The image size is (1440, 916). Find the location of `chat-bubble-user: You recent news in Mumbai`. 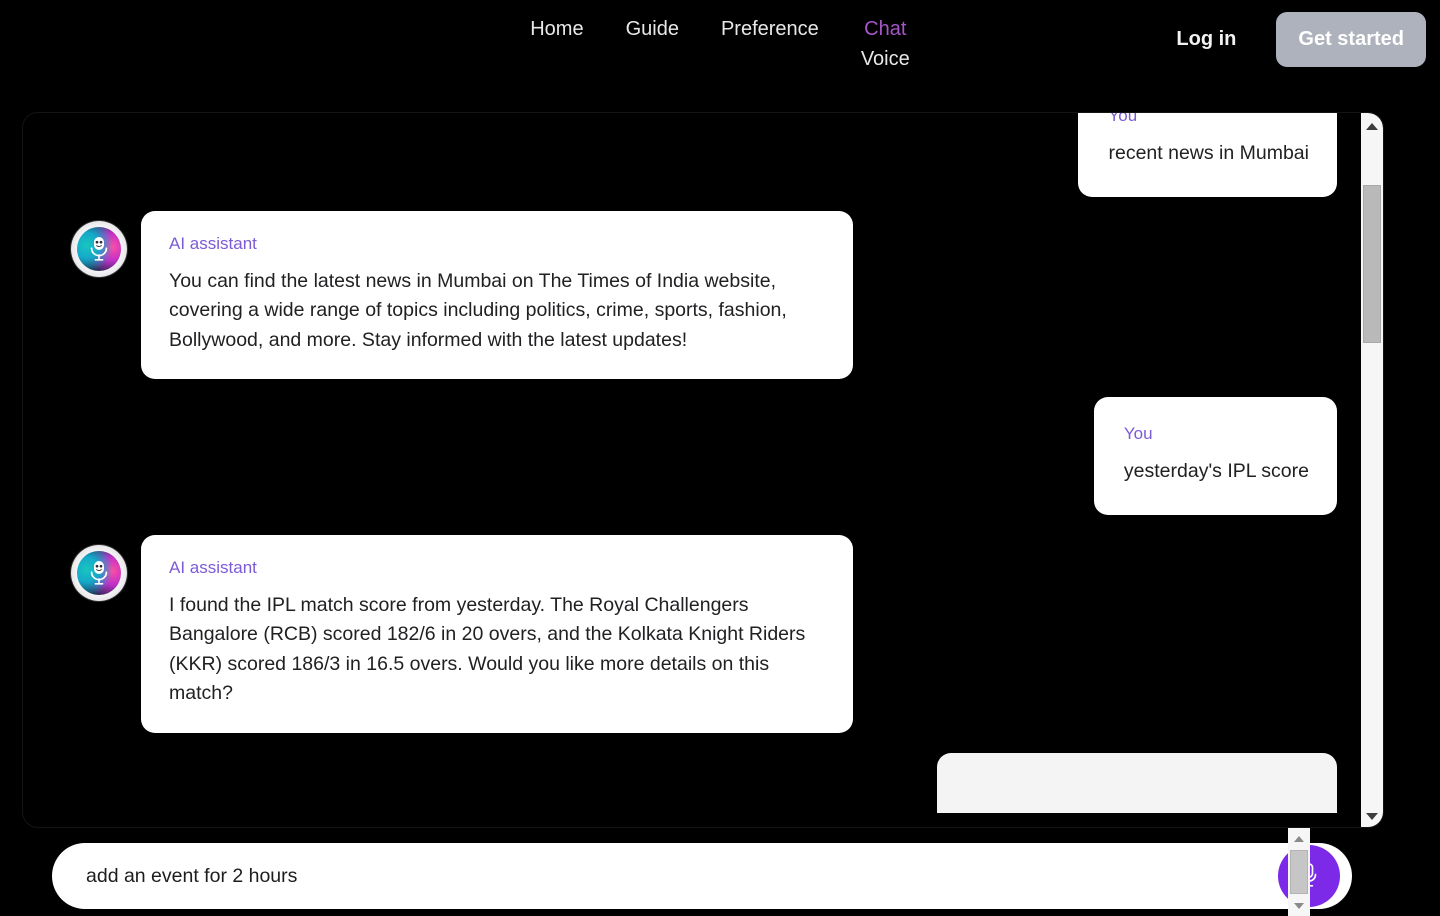

chat-bubble-user: You recent news in Mumbai is located at coordinates (1207, 155).